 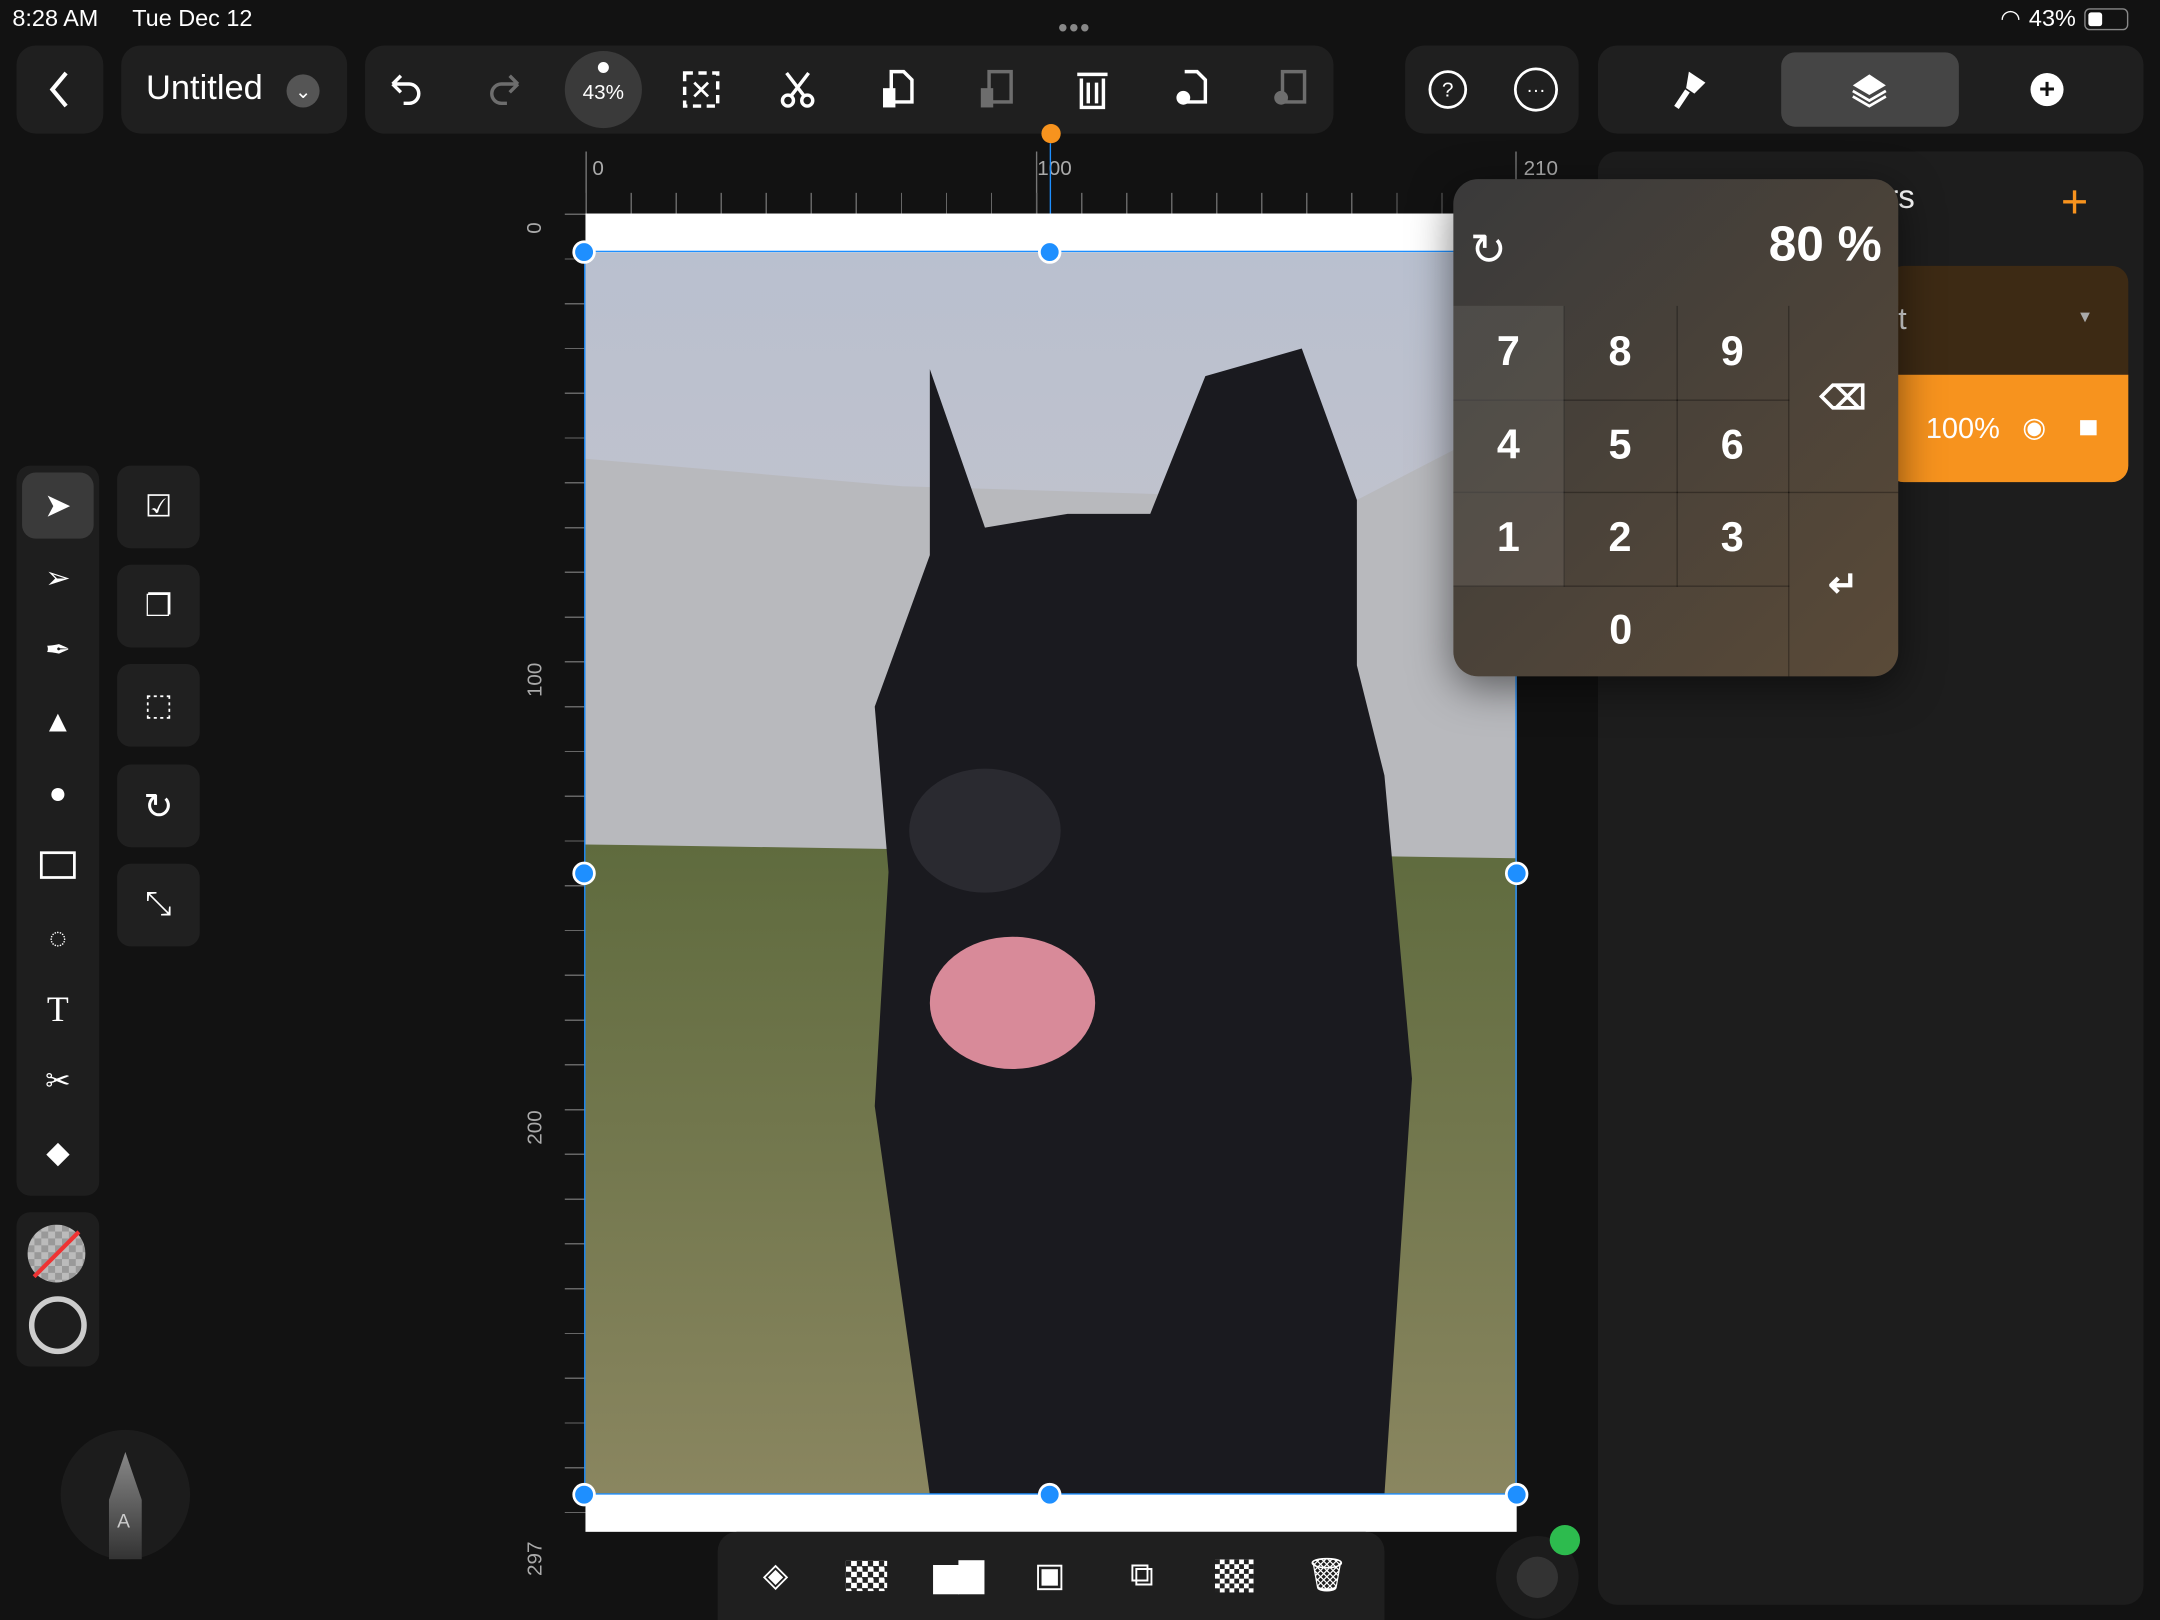 I want to click on document-title-button: Untitled ⌄, so click(x=234, y=89).